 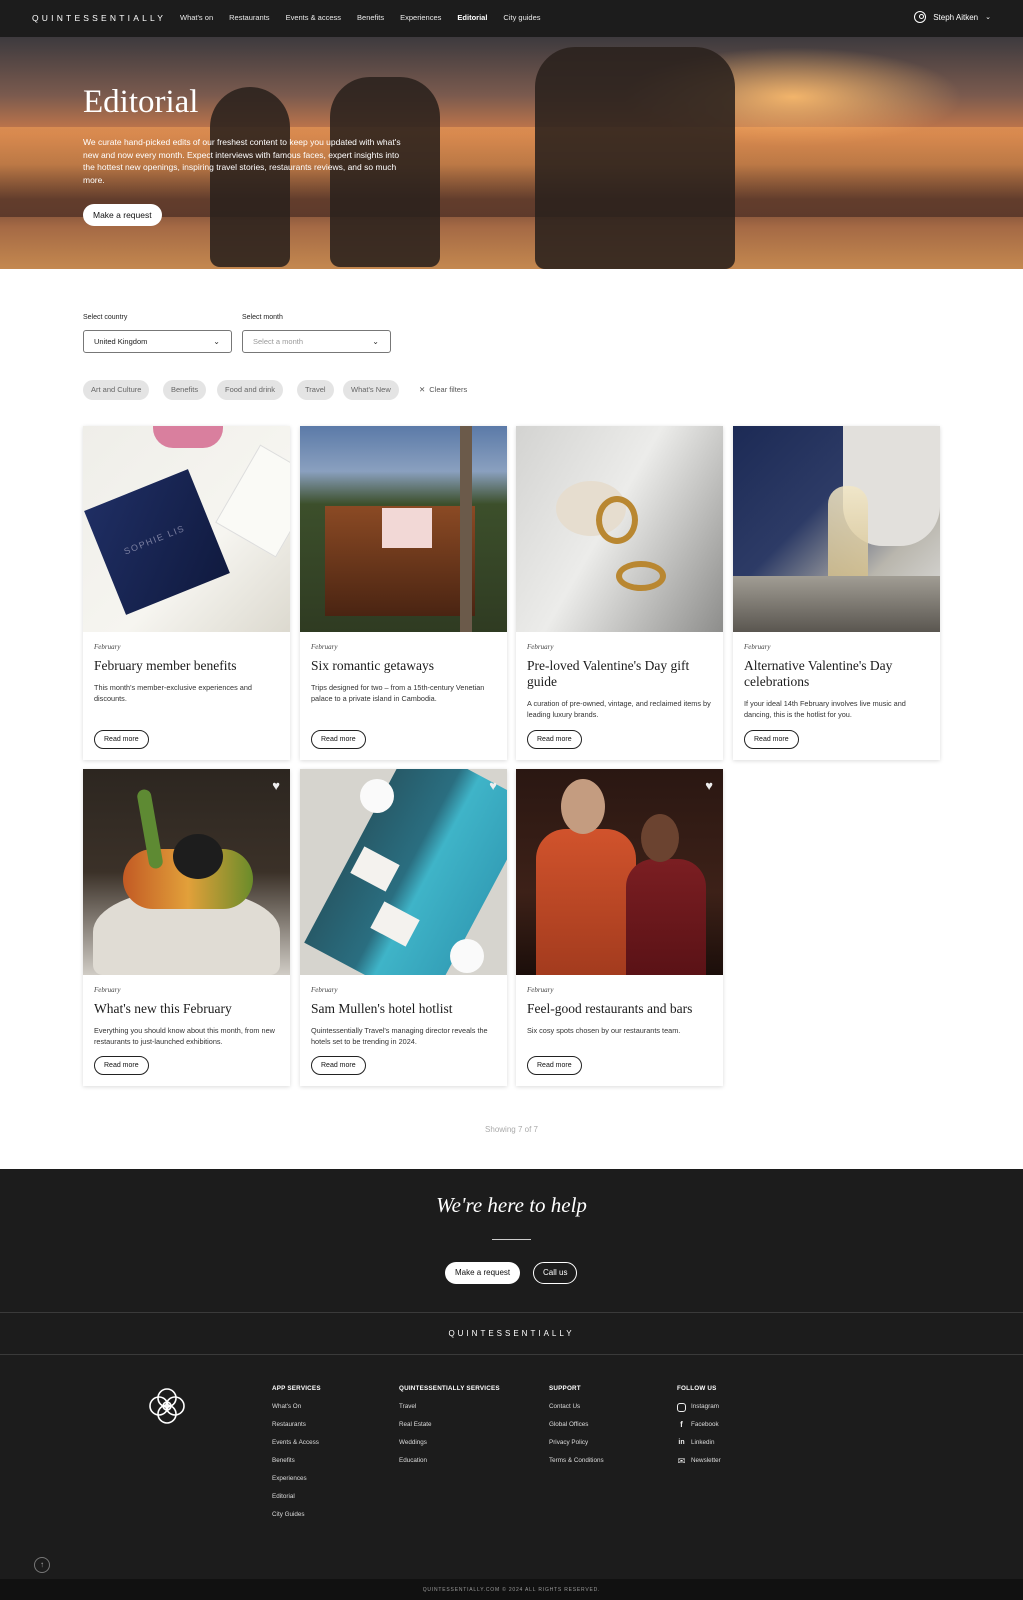 I want to click on chip-travel: Travel, so click(x=315, y=390).